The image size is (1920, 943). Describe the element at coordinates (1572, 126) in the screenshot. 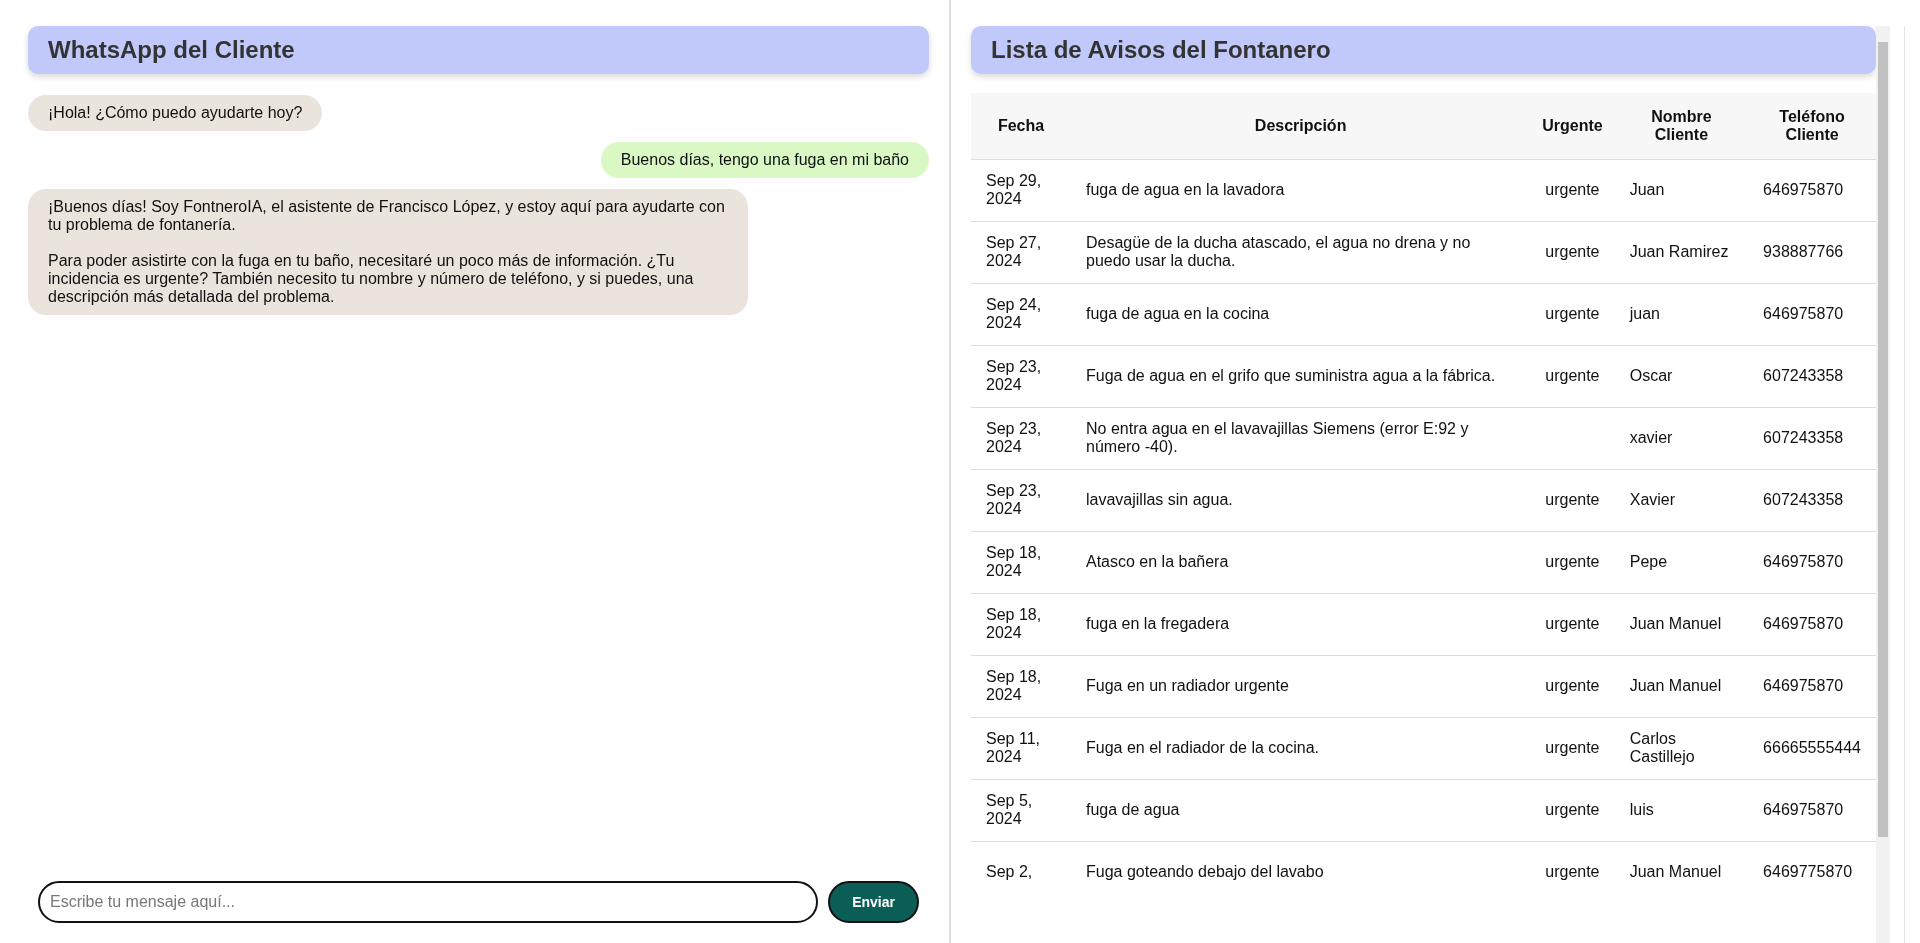

I see `column-header: Urgente` at that location.